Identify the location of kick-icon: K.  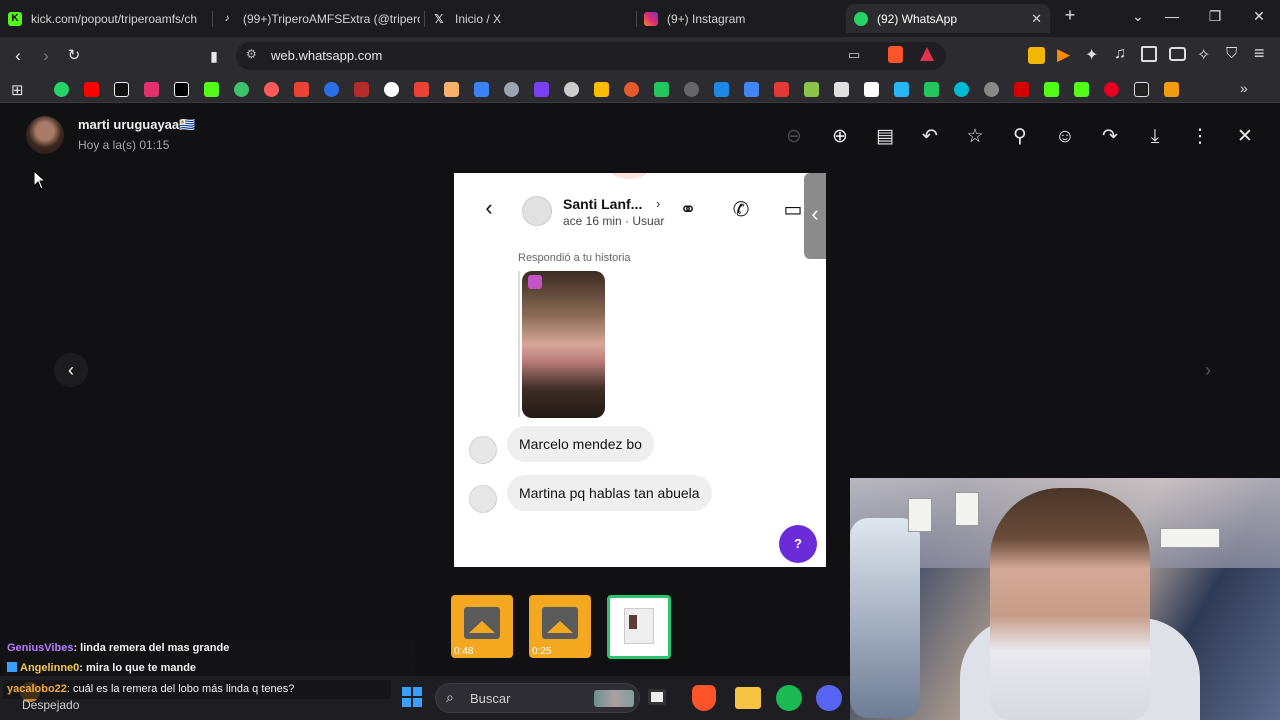
(15, 18).